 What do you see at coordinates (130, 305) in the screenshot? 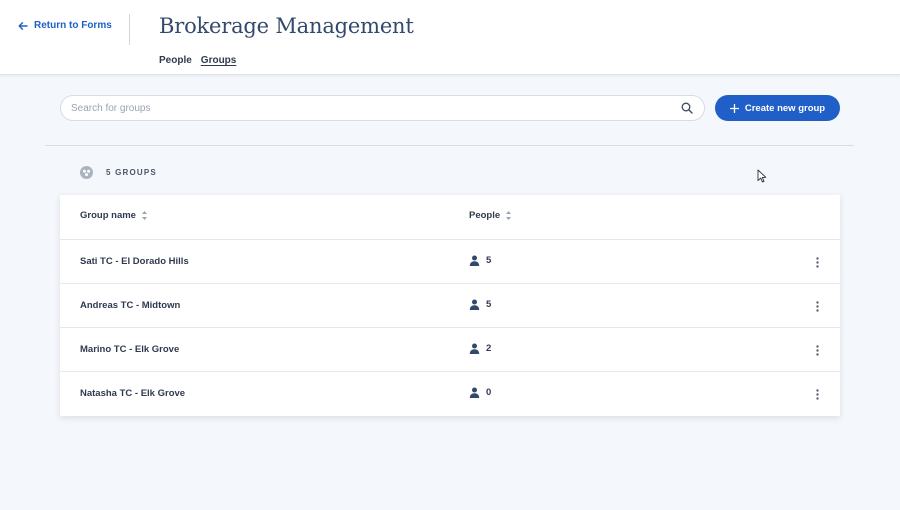
I see `group-name: Andreas TC - Midtown` at bounding box center [130, 305].